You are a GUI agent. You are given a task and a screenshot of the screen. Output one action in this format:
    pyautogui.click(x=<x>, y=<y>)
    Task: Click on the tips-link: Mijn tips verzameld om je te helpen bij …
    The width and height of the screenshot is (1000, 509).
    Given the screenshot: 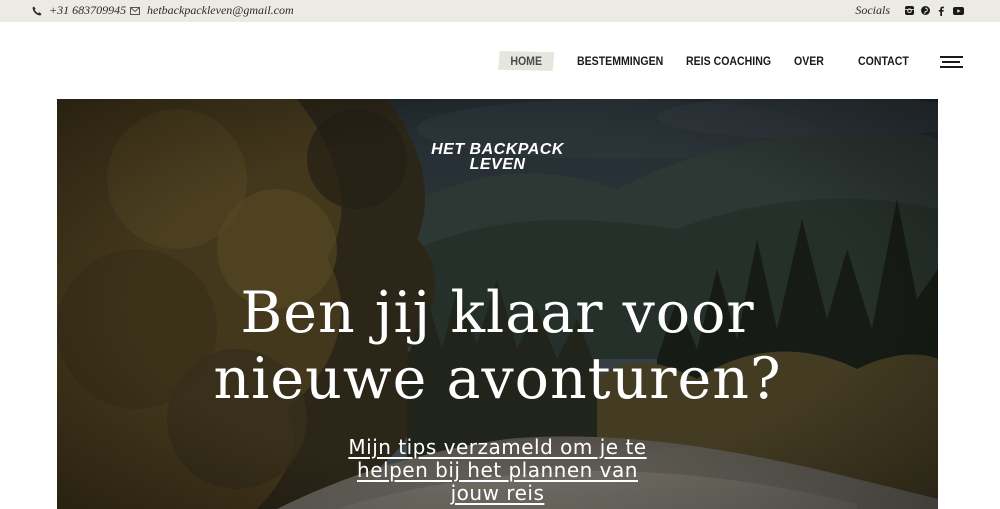 What is the action you would take?
    pyautogui.click(x=497, y=470)
    